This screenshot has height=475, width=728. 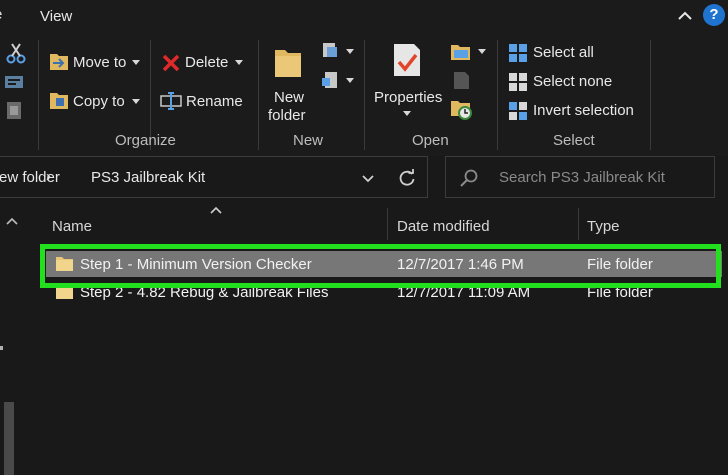 I want to click on invert-selection-button: Invert selection, so click(x=583, y=110).